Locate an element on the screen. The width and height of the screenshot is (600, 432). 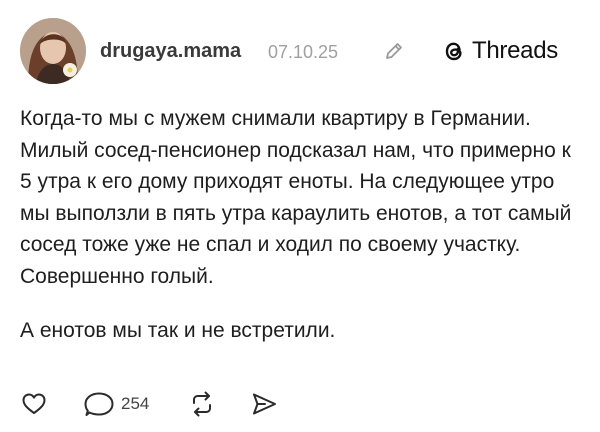
avatar is located at coordinates (53, 51).